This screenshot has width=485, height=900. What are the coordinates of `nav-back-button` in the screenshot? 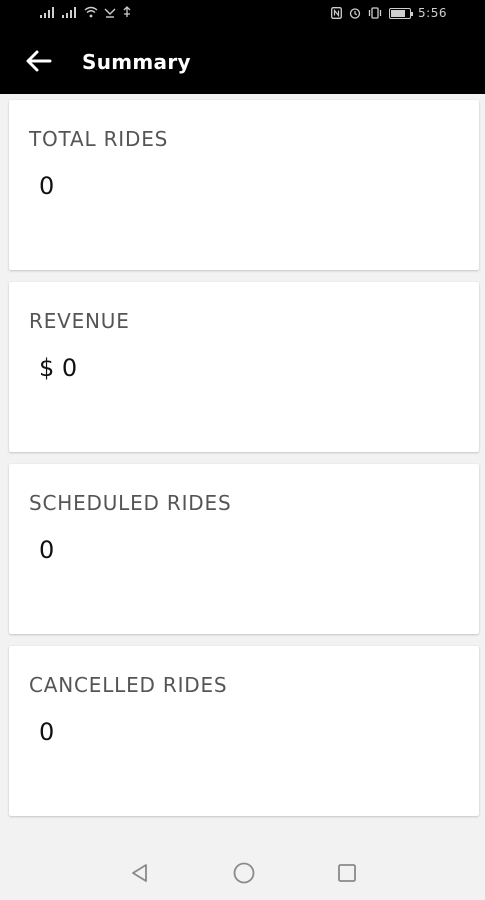 It's located at (140, 873).